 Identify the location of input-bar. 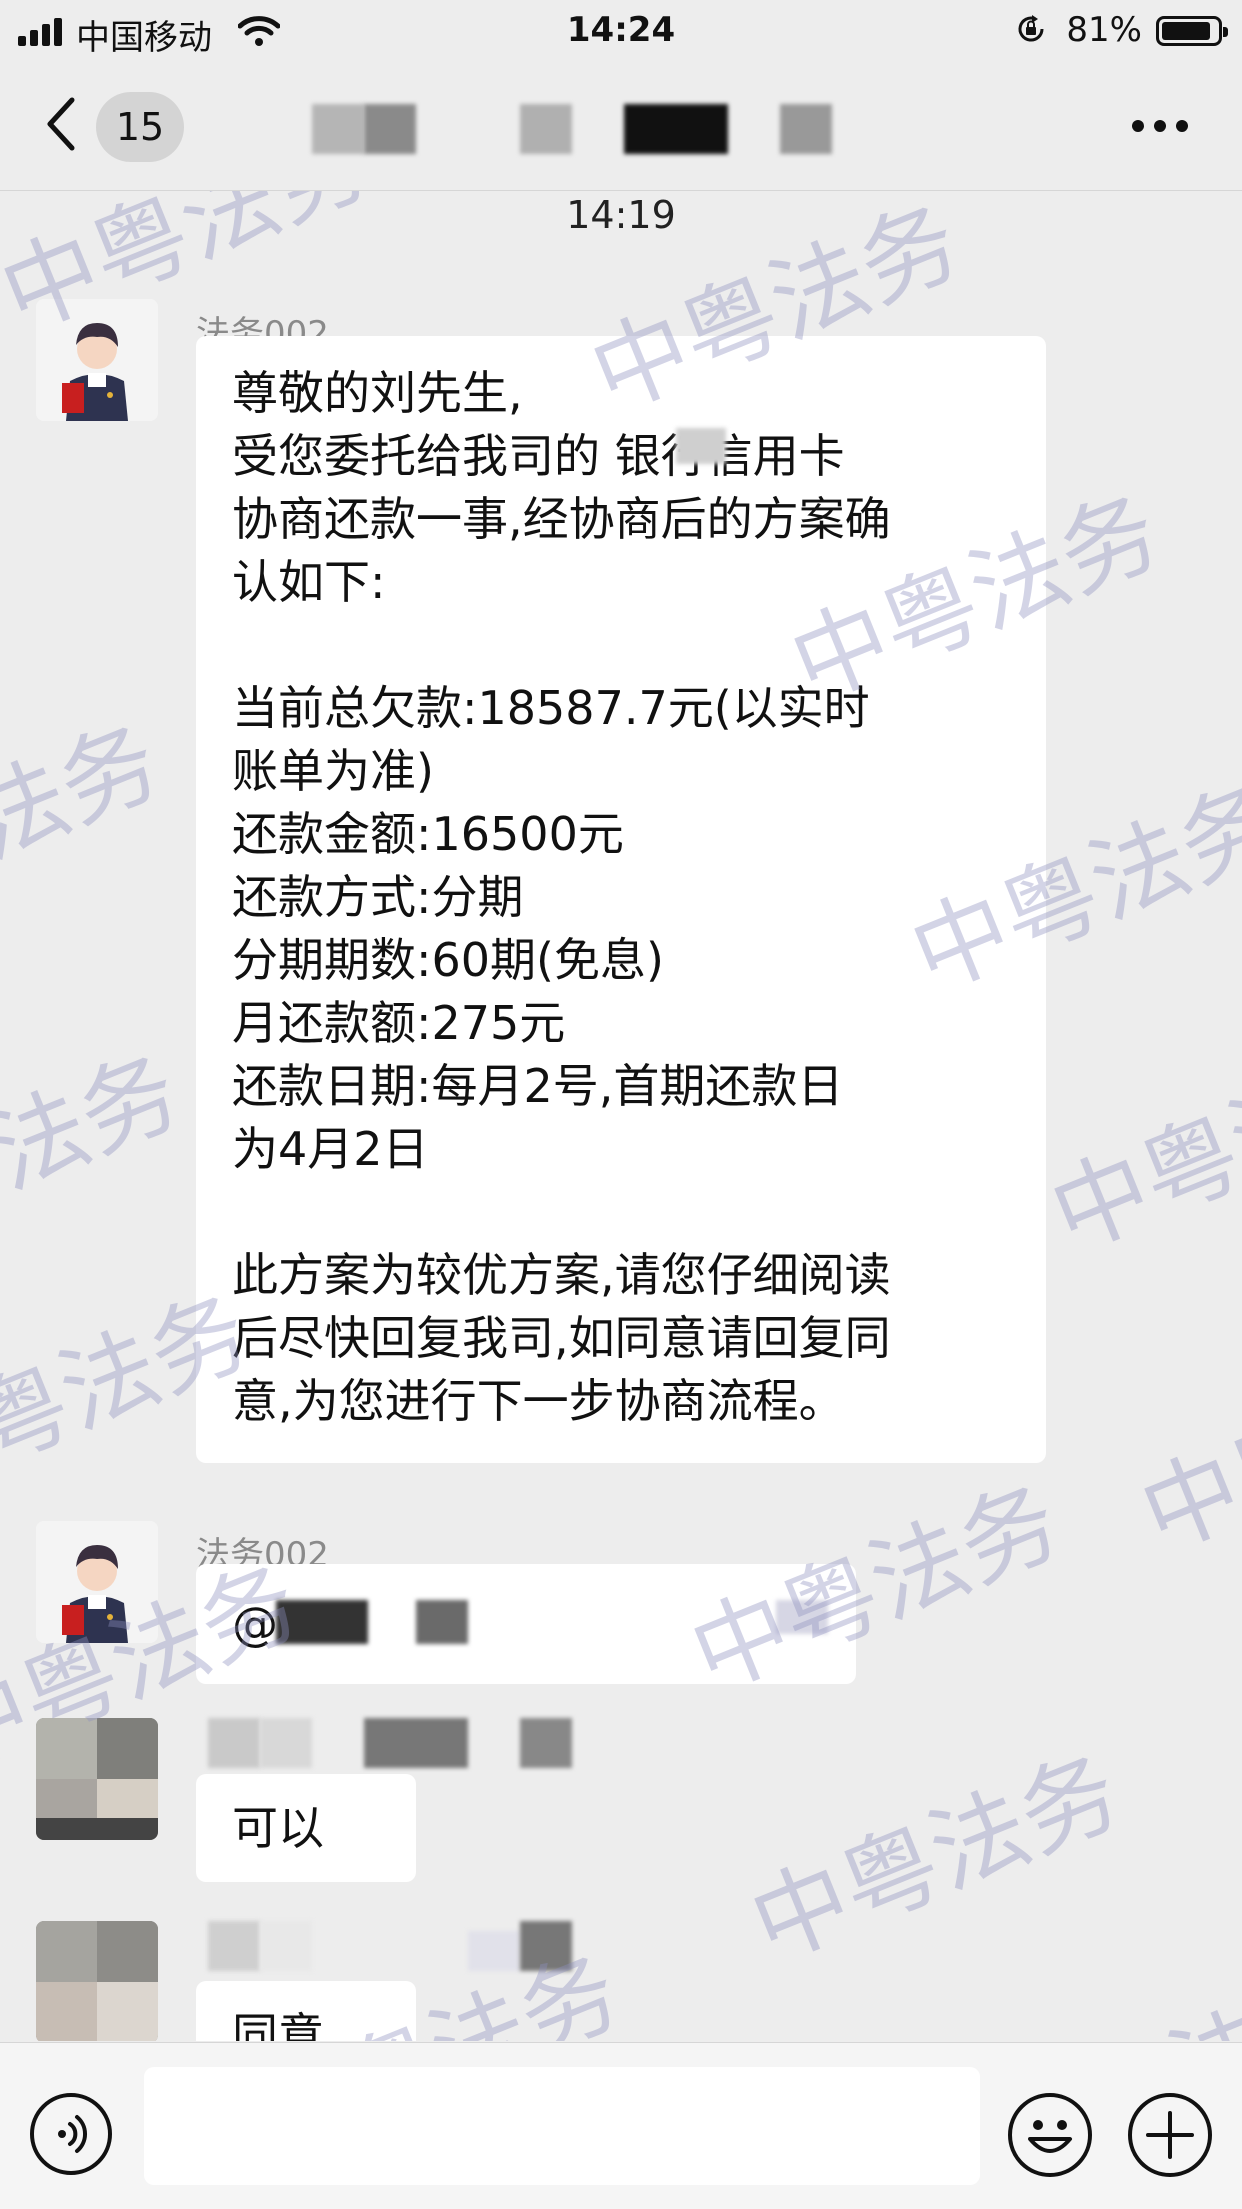
(621, 2125).